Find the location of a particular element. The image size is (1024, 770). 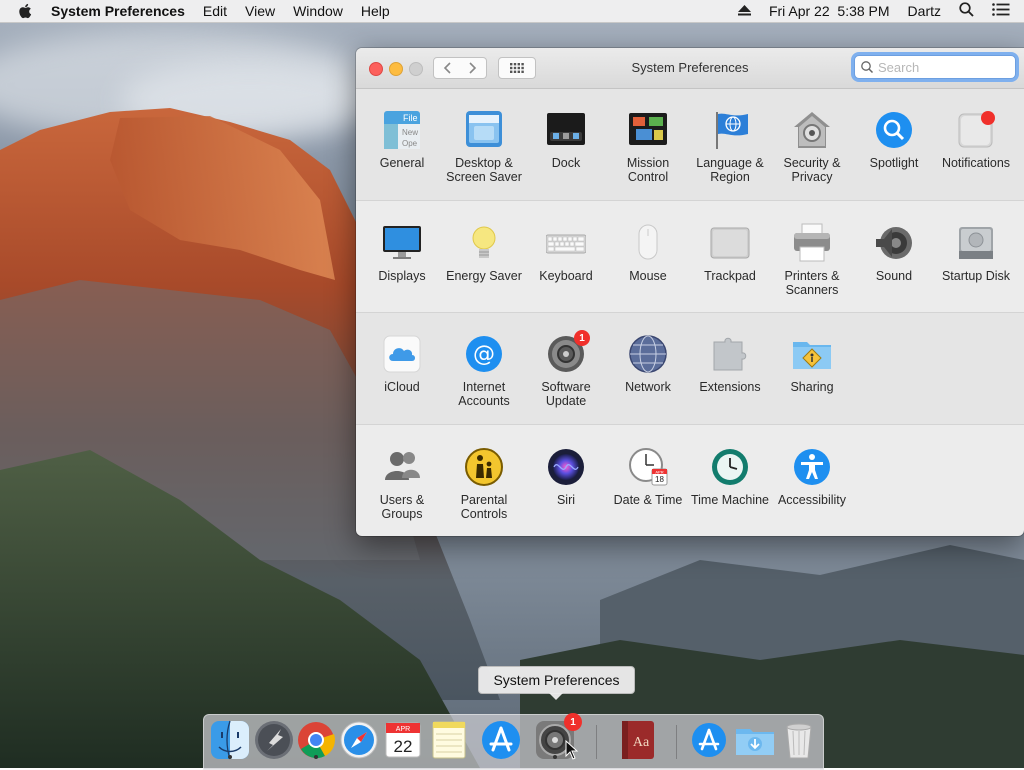

pref-icloud: iCloud is located at coordinates (402, 364).